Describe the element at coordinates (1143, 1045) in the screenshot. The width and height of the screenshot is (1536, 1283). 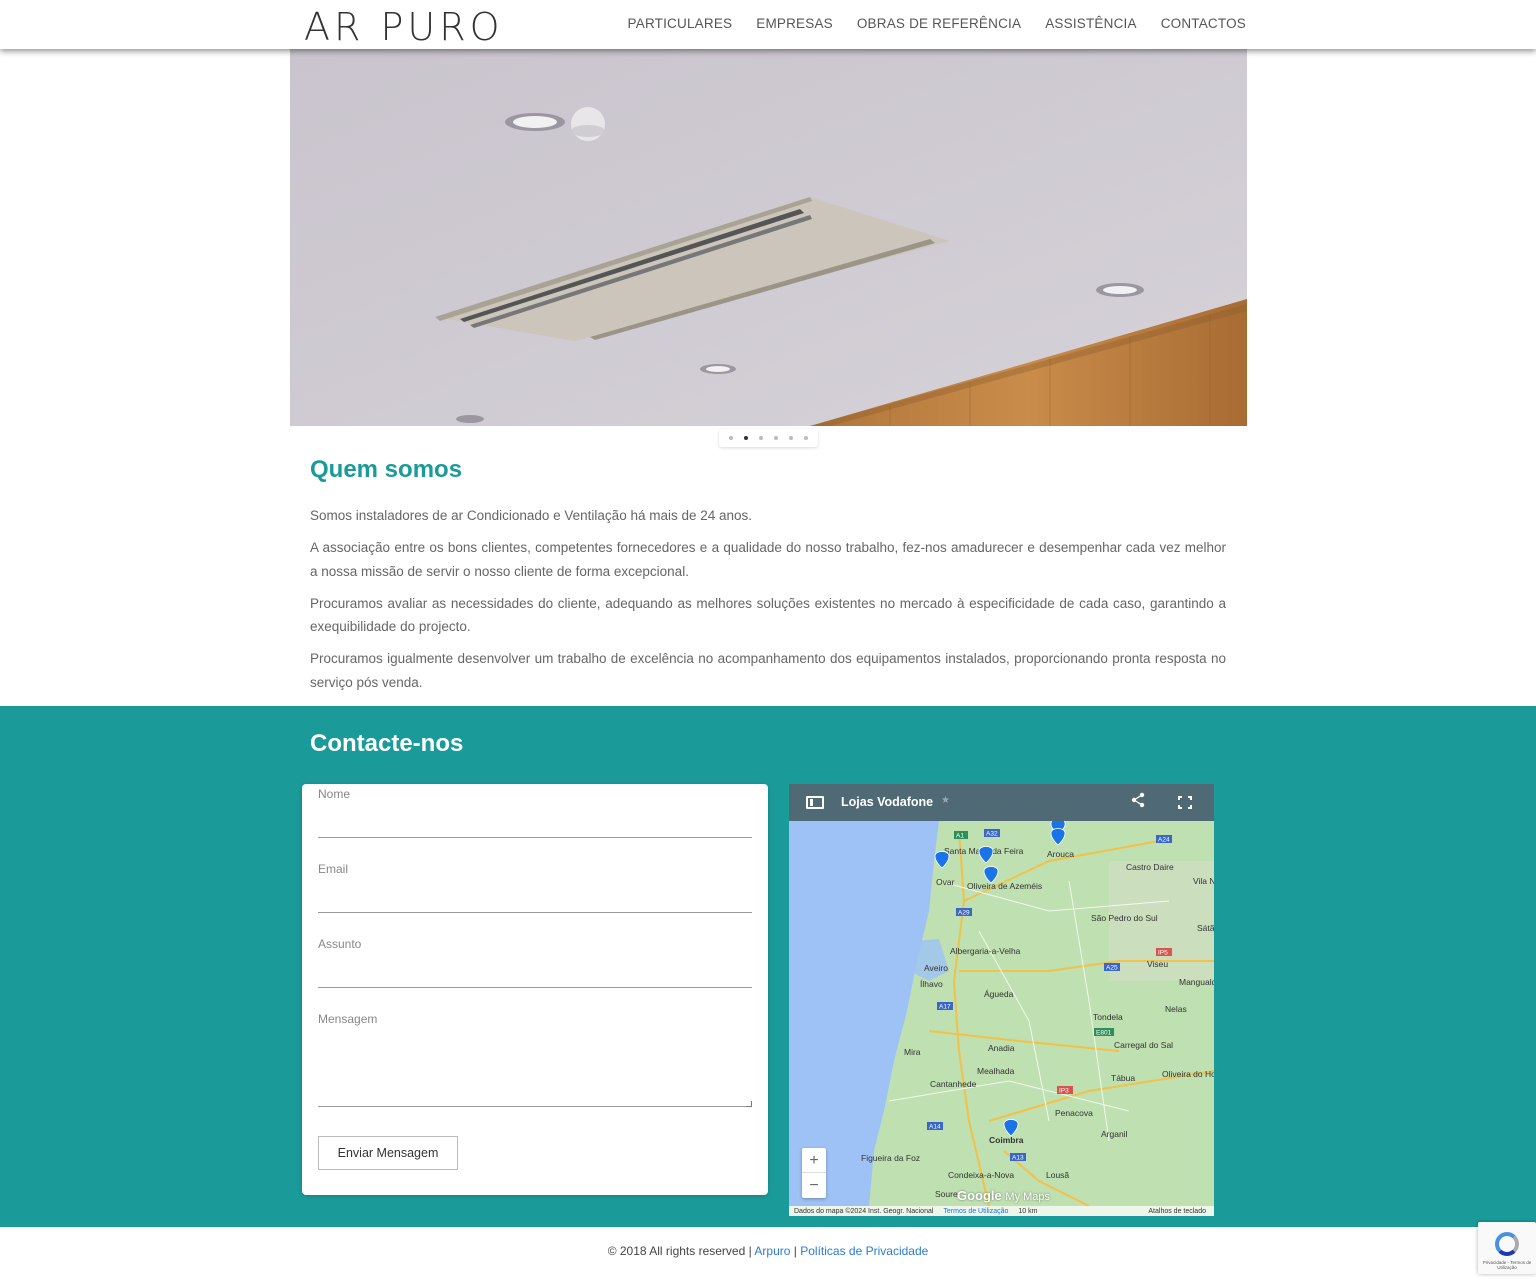
I see `map-label: Carregal do Sal` at that location.